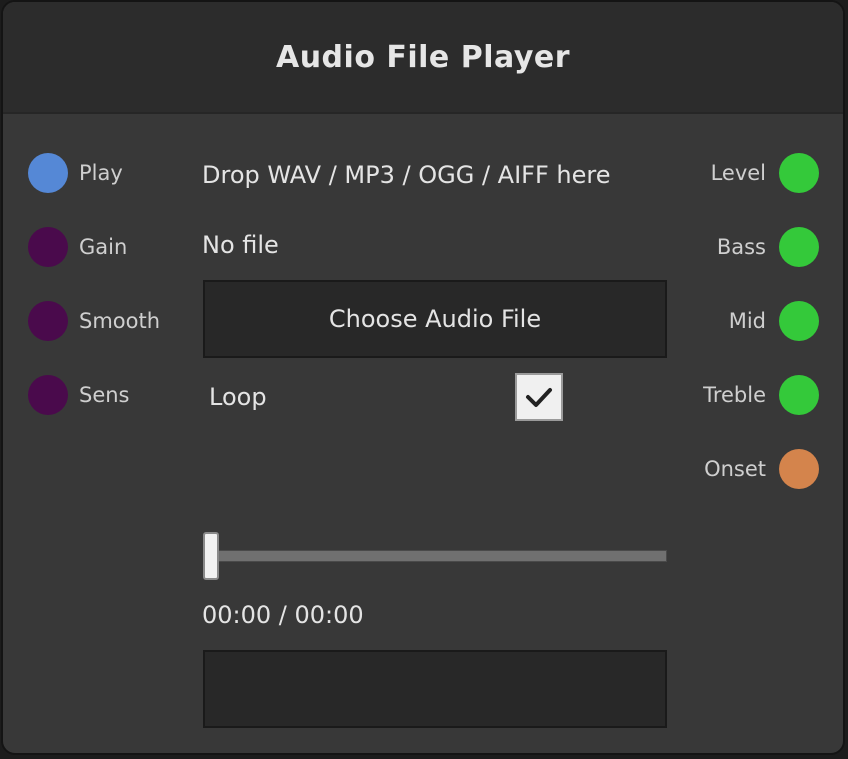 The image size is (848, 759). I want to click on loop-checkbox, so click(539, 397).